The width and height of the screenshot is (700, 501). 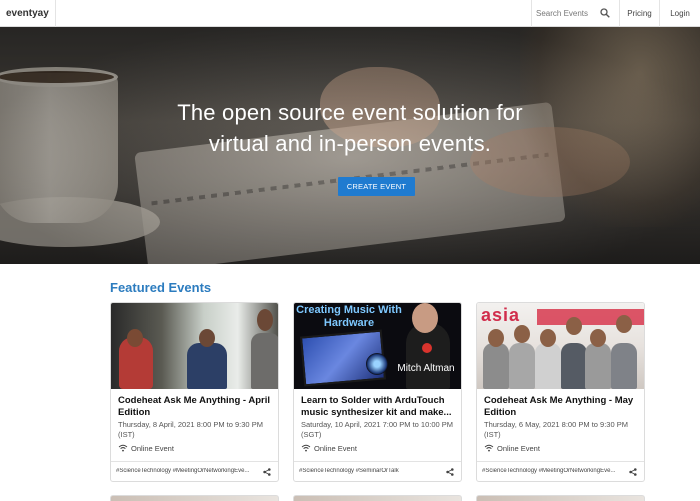 What do you see at coordinates (605, 13) in the screenshot?
I see `search-icon` at bounding box center [605, 13].